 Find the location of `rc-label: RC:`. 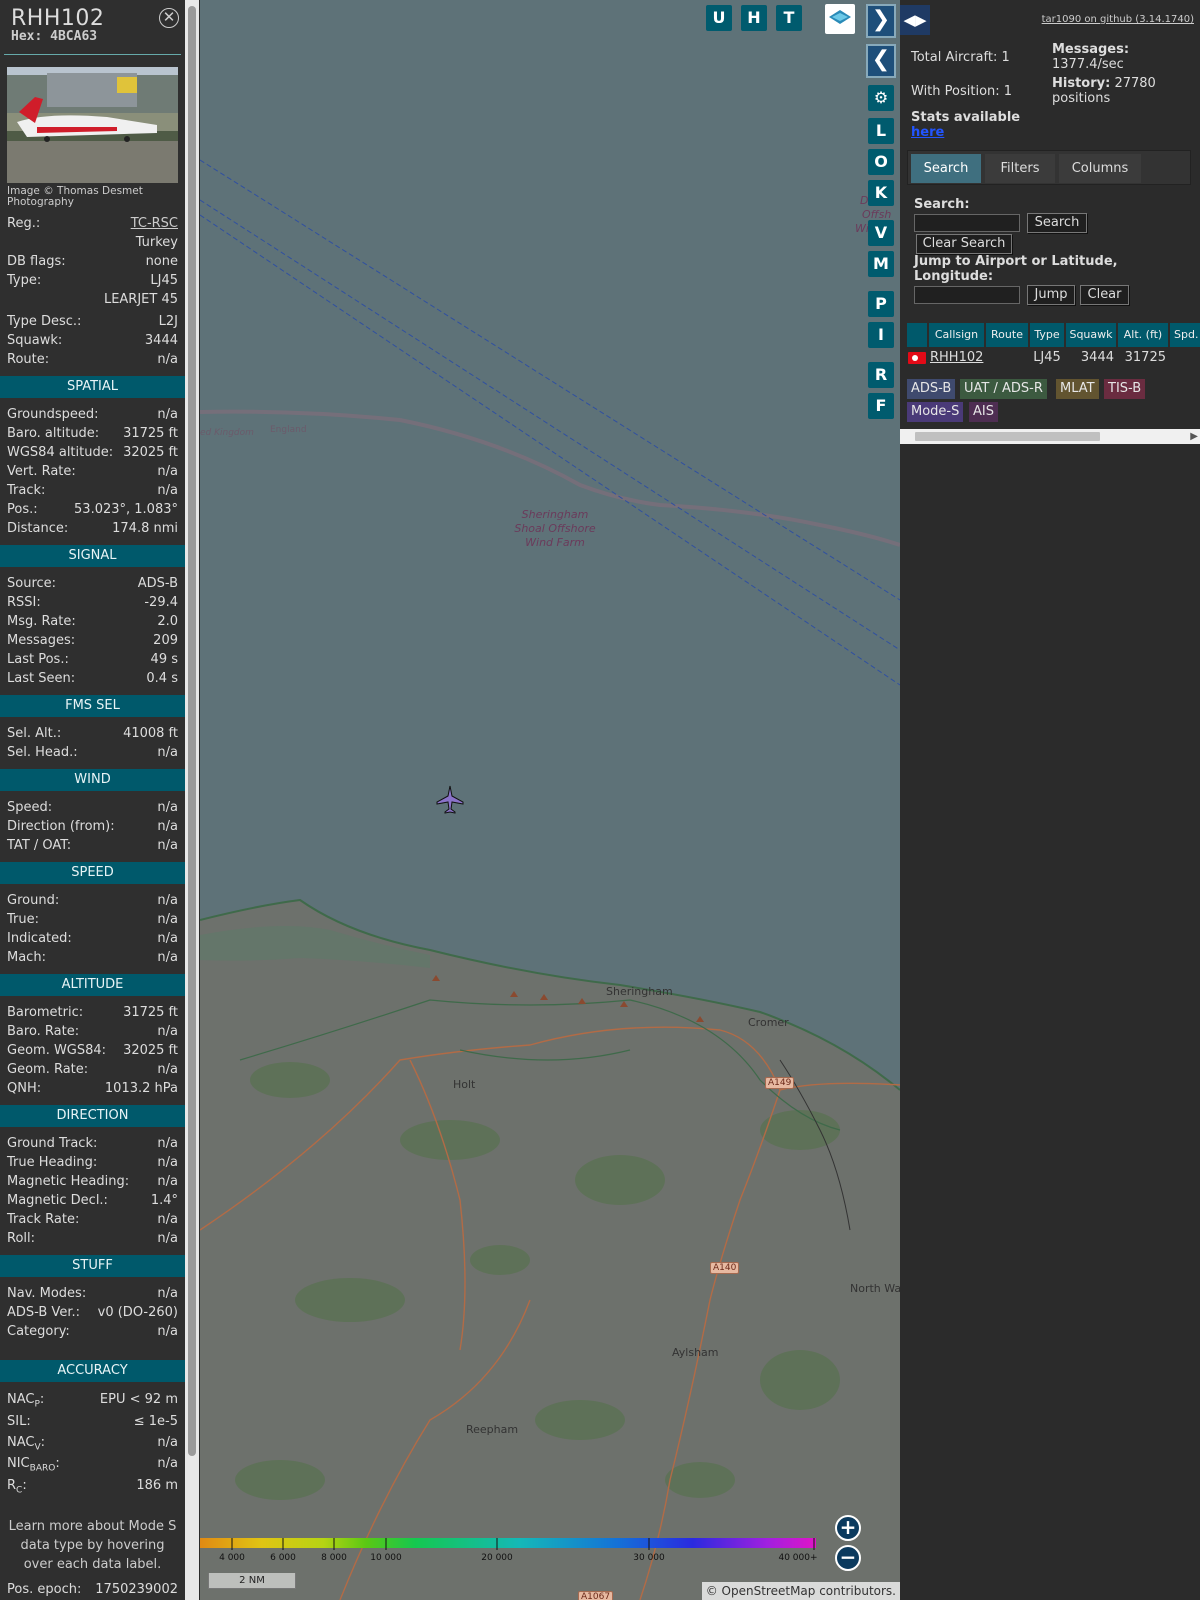

rc-label: RC: is located at coordinates (17, 1486).